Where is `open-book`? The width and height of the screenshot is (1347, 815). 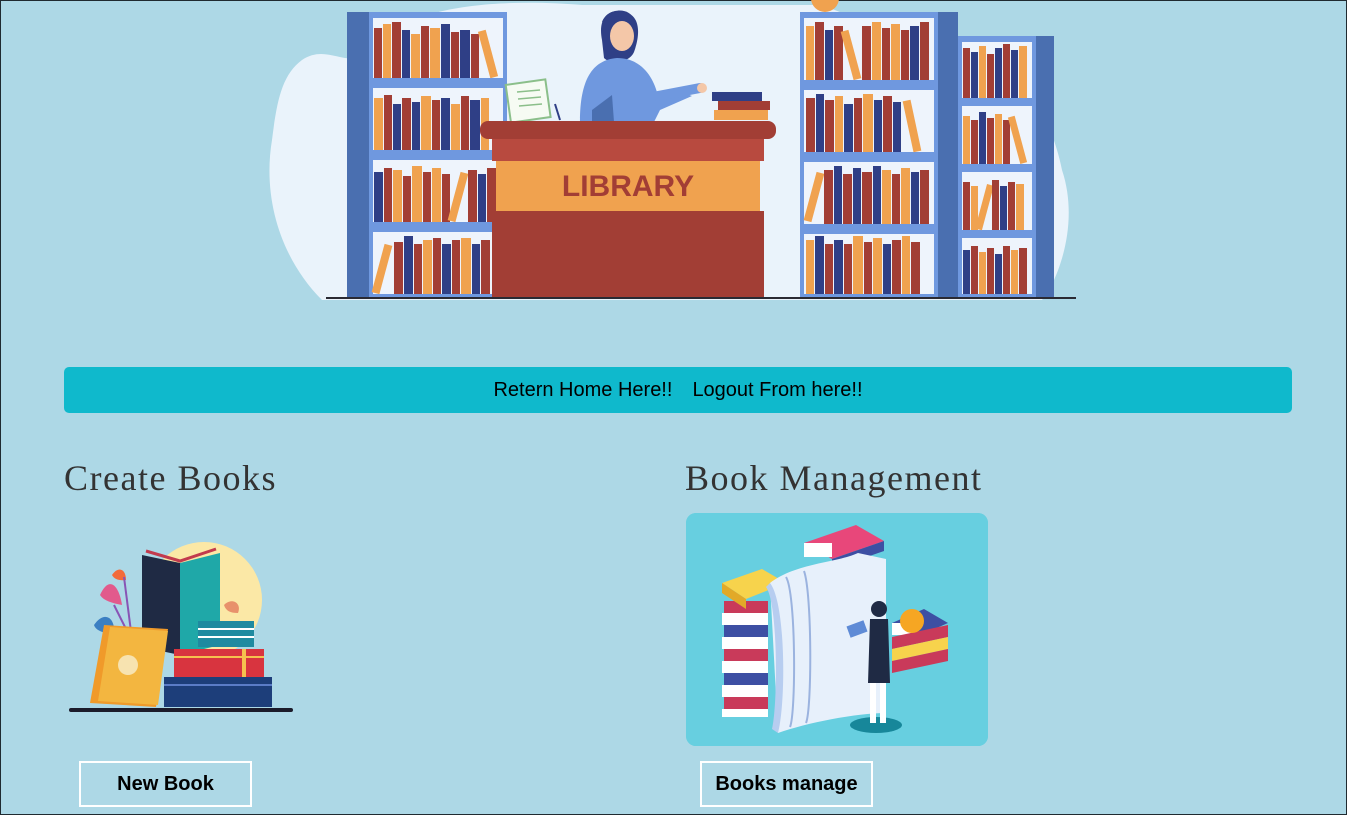 open-book is located at coordinates (826, 643).